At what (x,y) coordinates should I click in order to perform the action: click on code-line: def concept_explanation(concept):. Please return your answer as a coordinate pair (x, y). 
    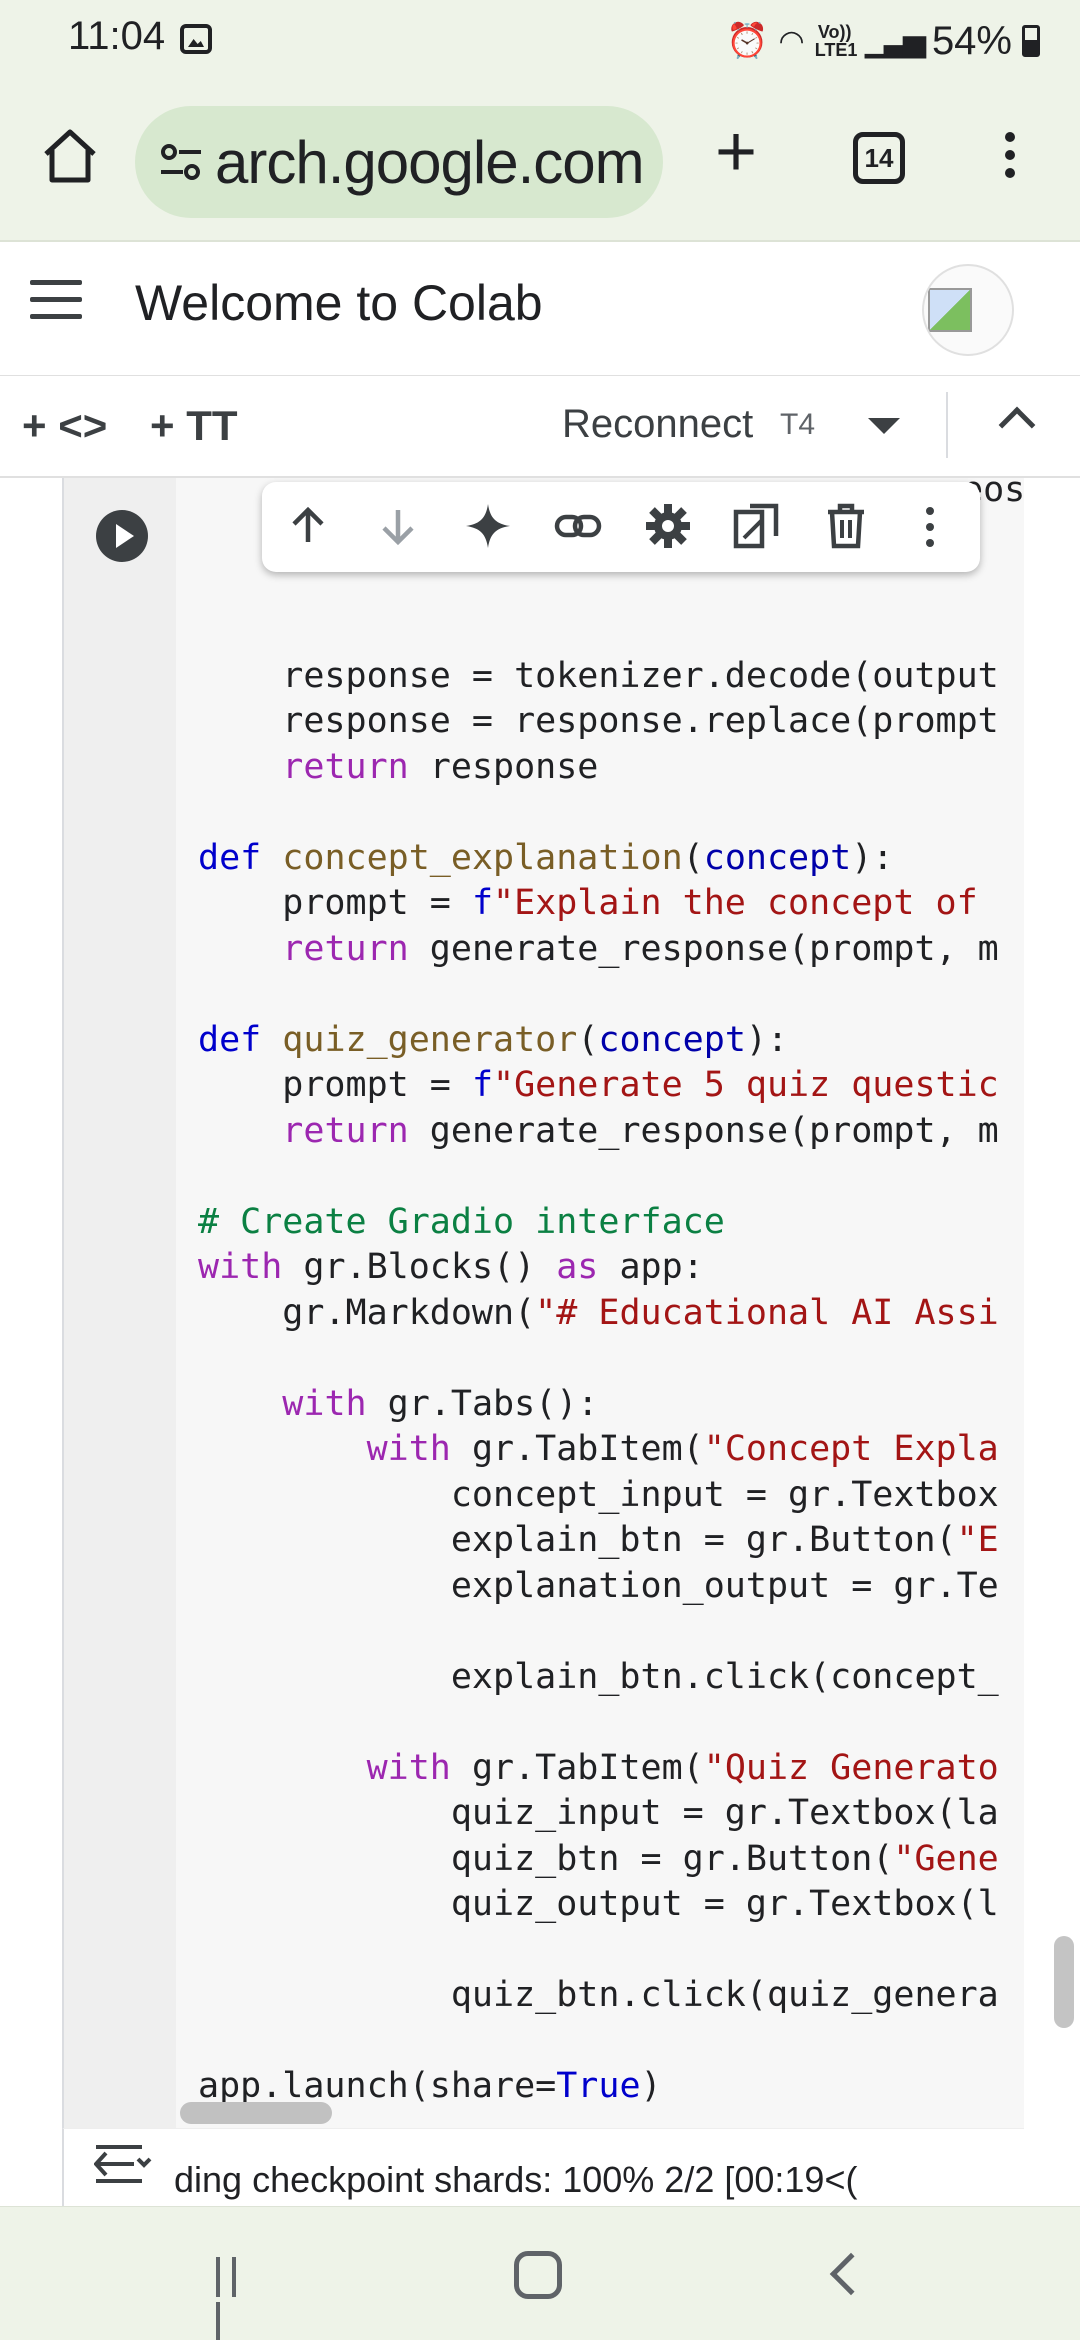
    Looking at the image, I should click on (546, 857).